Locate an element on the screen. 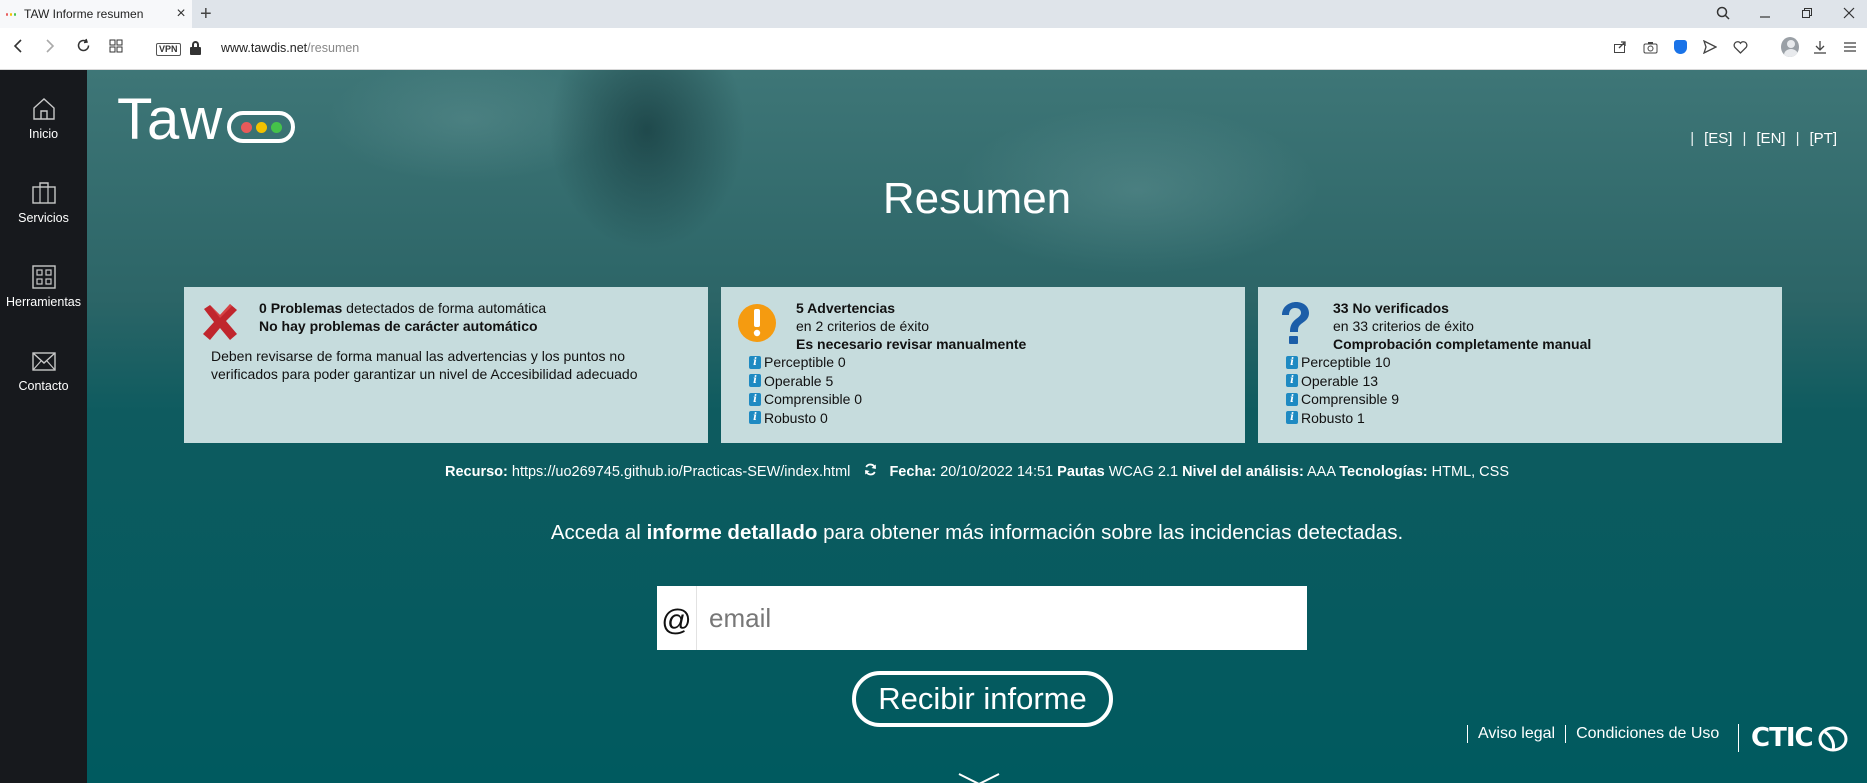 This screenshot has width=1867, height=783. criterion-item: i Robusto 1 is located at coordinates (1342, 418).